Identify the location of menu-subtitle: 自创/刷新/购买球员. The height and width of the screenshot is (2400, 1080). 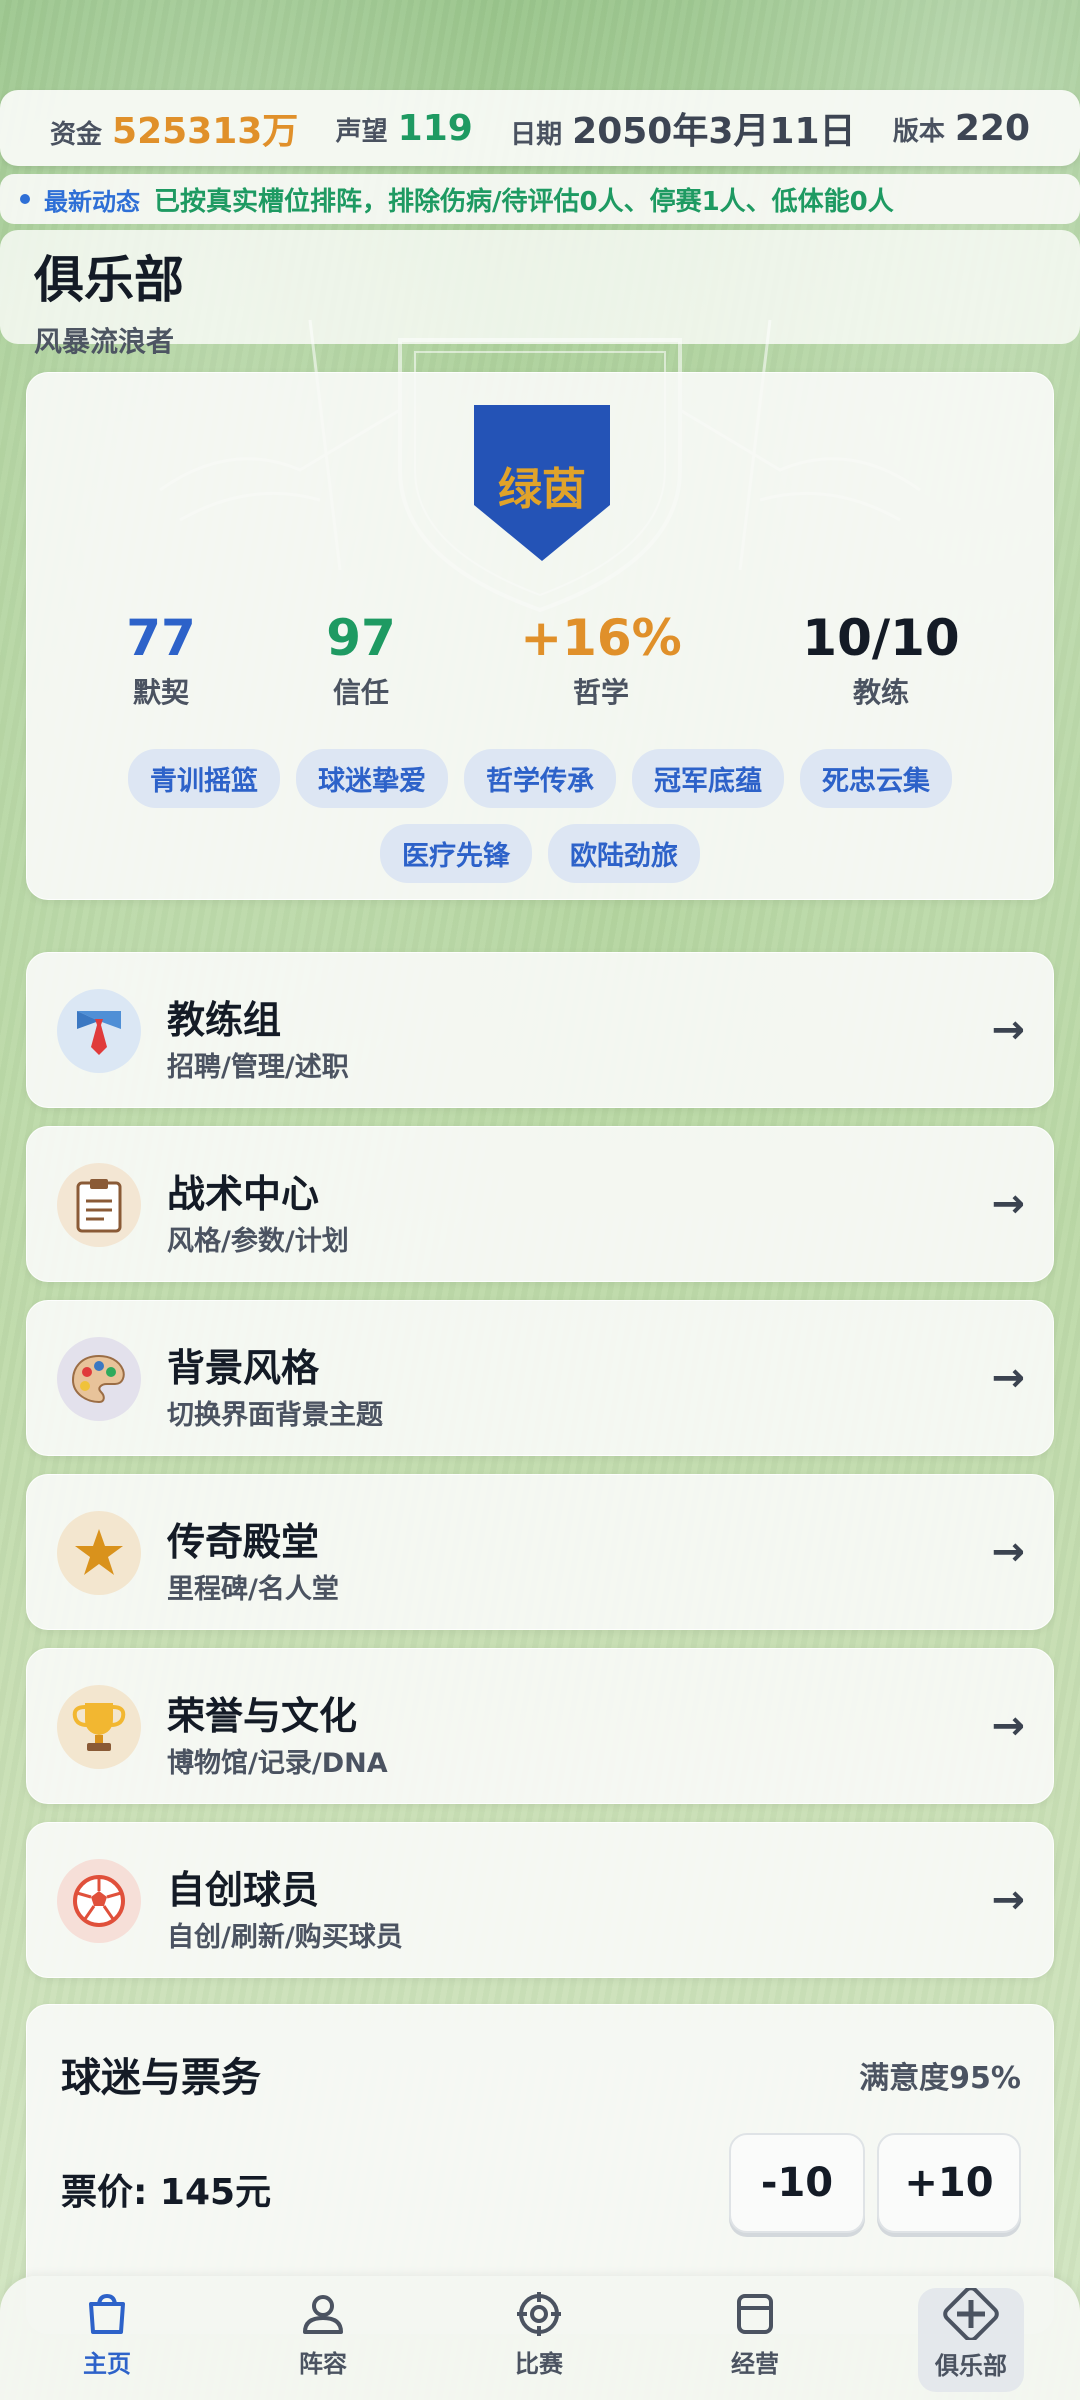
(285, 1937).